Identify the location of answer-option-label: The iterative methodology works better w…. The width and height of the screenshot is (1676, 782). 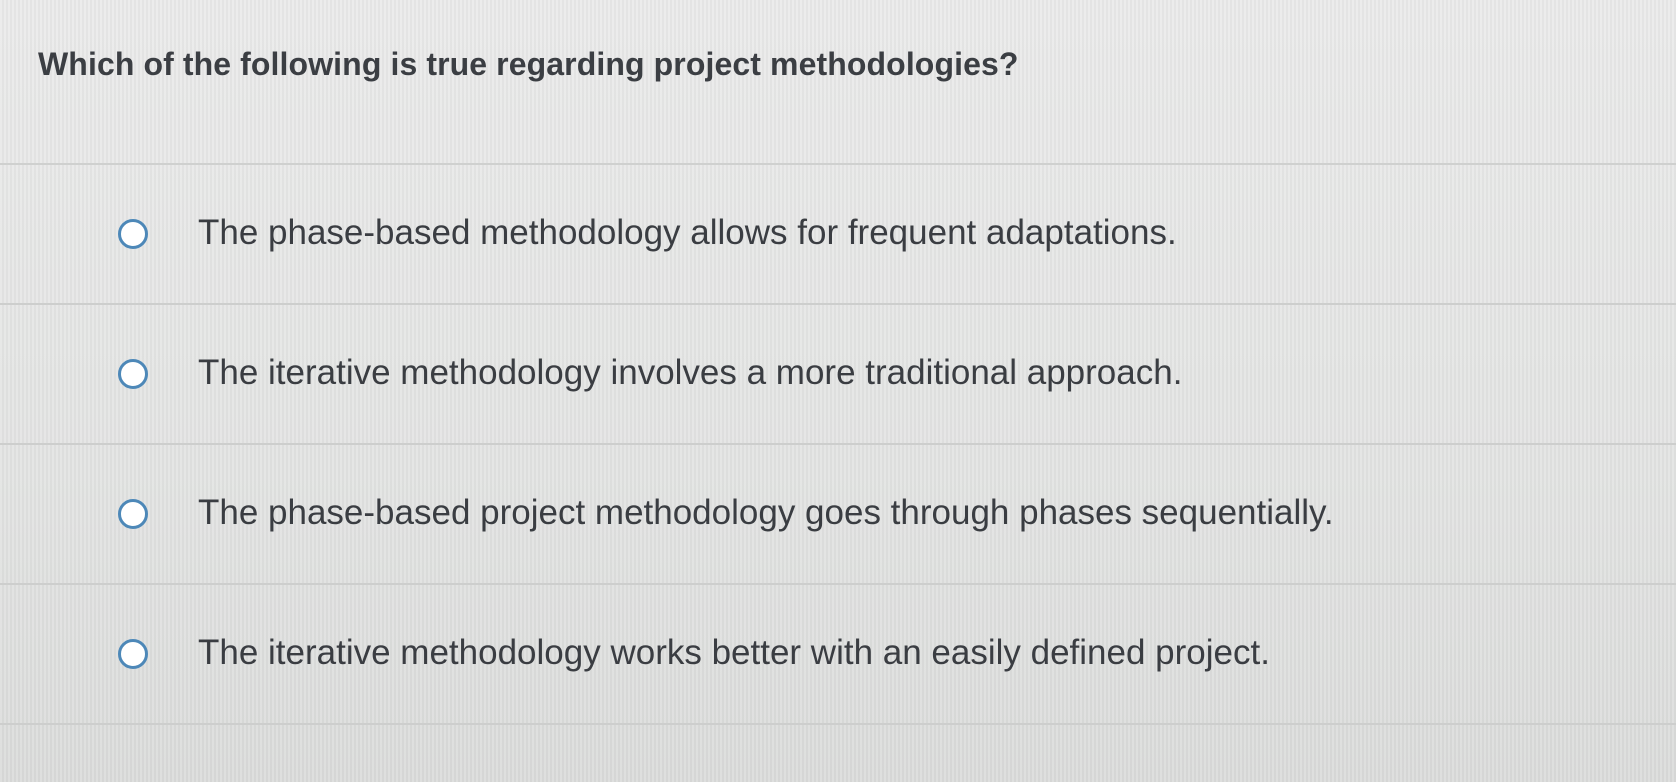
(734, 652).